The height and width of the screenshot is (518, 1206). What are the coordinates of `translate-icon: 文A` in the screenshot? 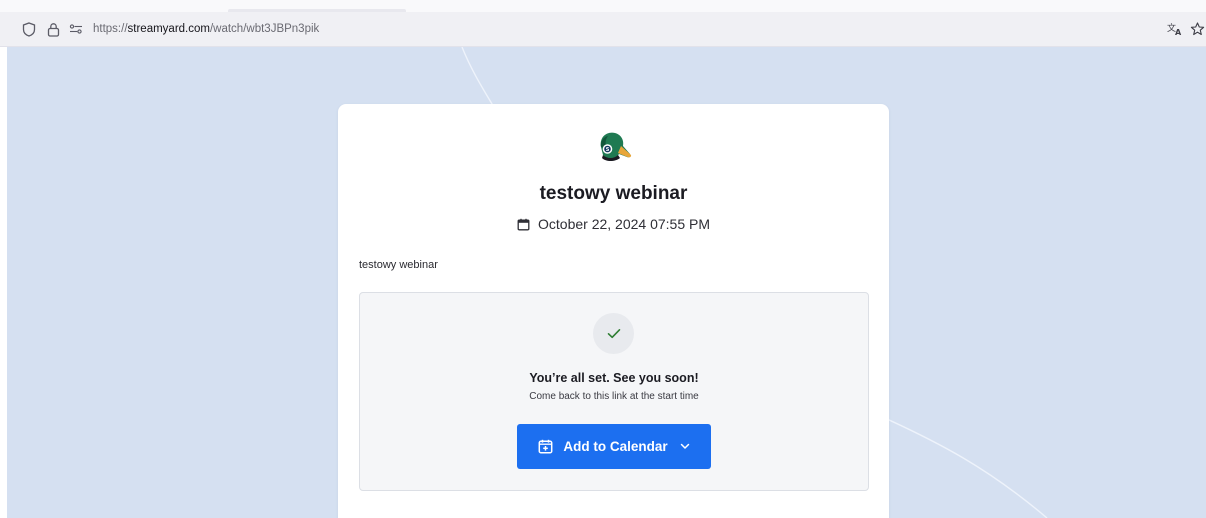 It's located at (1175, 29).